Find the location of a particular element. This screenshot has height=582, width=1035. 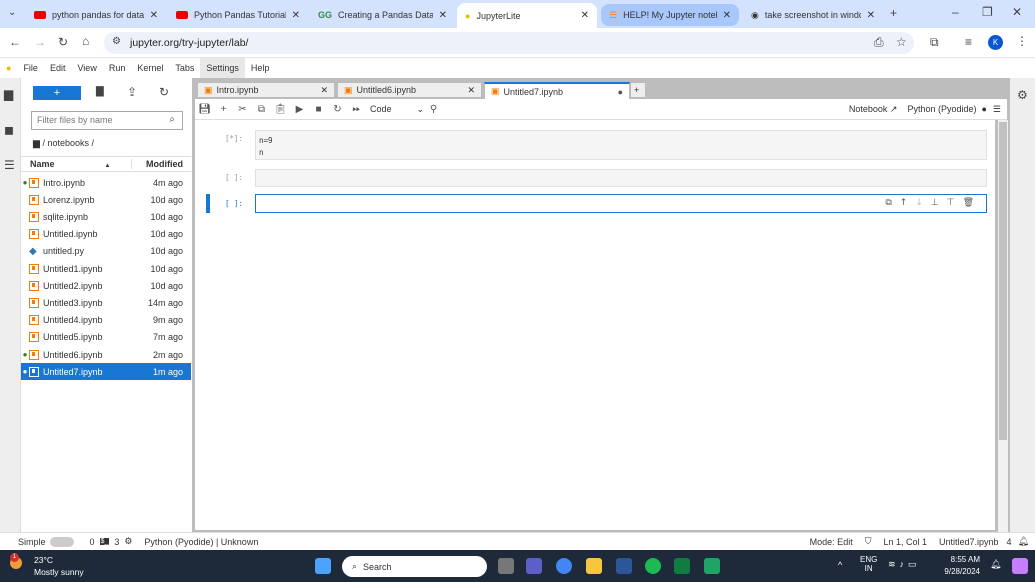

task-view-icon is located at coordinates (506, 566).